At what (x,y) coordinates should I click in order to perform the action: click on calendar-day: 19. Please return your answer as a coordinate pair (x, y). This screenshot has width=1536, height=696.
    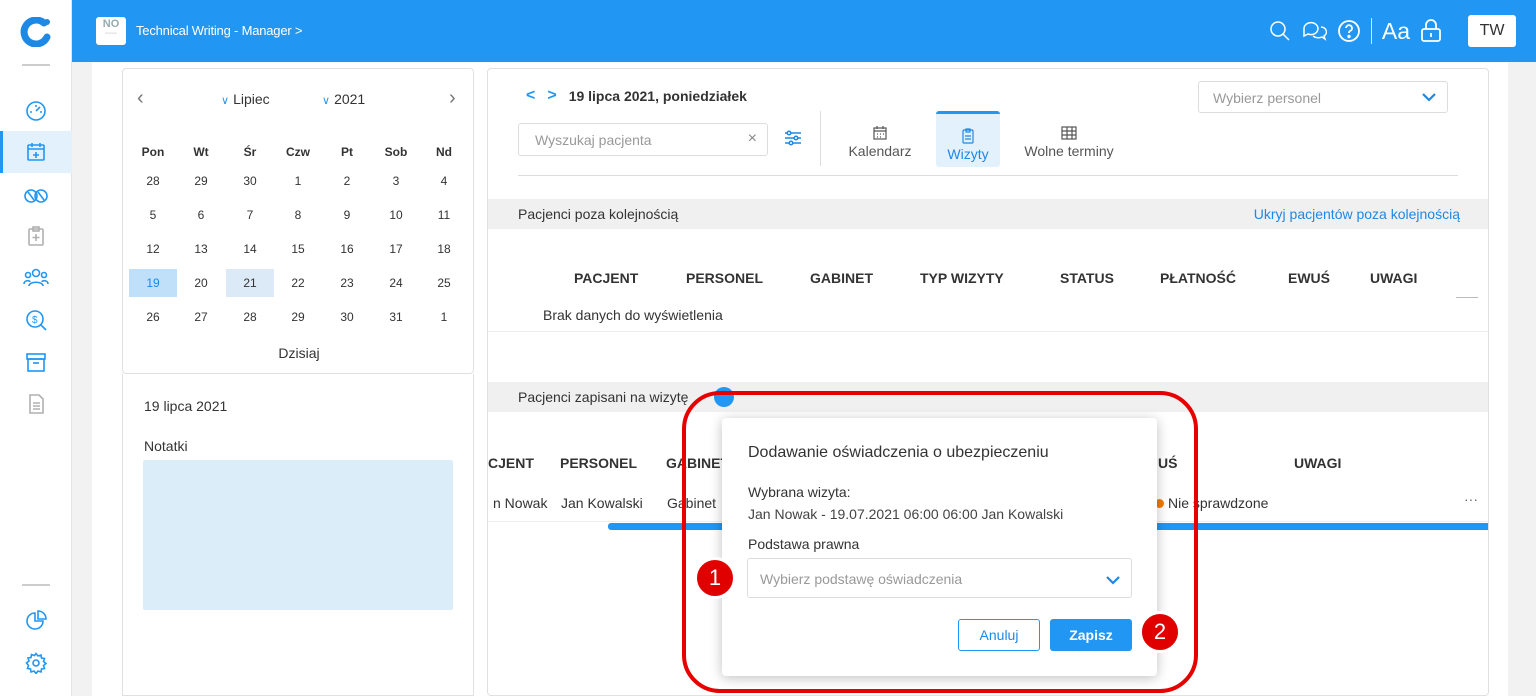
    Looking at the image, I should click on (153, 283).